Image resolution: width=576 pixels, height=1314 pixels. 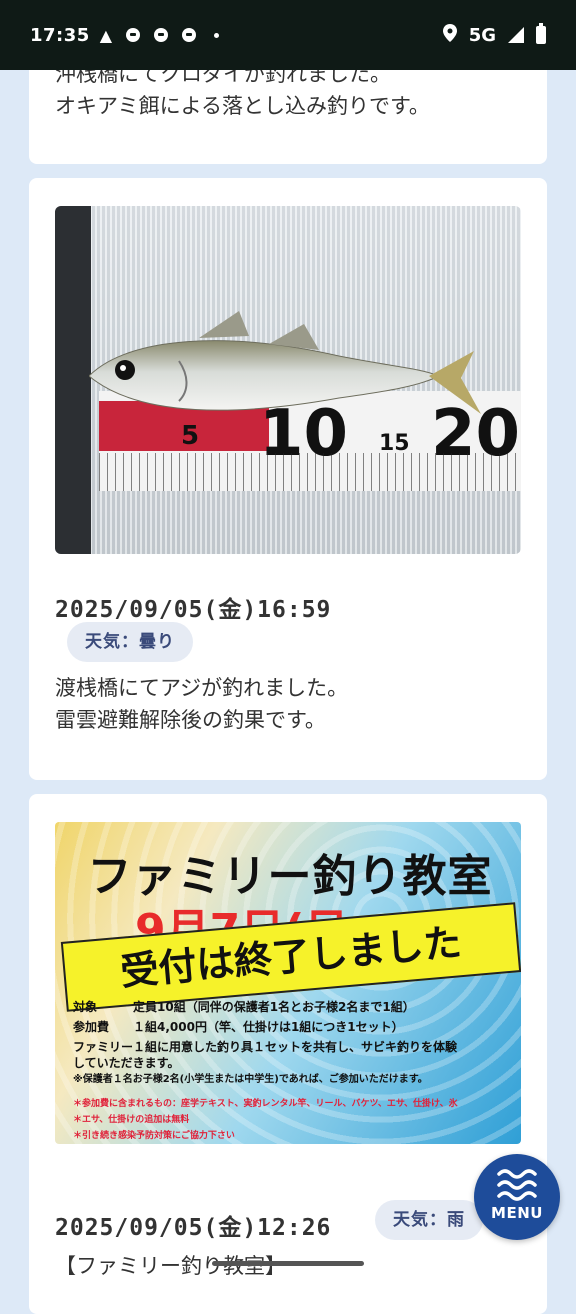 What do you see at coordinates (202, 688) in the screenshot?
I see `post-body-line: 渡桟橋にてアジが釣れました。` at bounding box center [202, 688].